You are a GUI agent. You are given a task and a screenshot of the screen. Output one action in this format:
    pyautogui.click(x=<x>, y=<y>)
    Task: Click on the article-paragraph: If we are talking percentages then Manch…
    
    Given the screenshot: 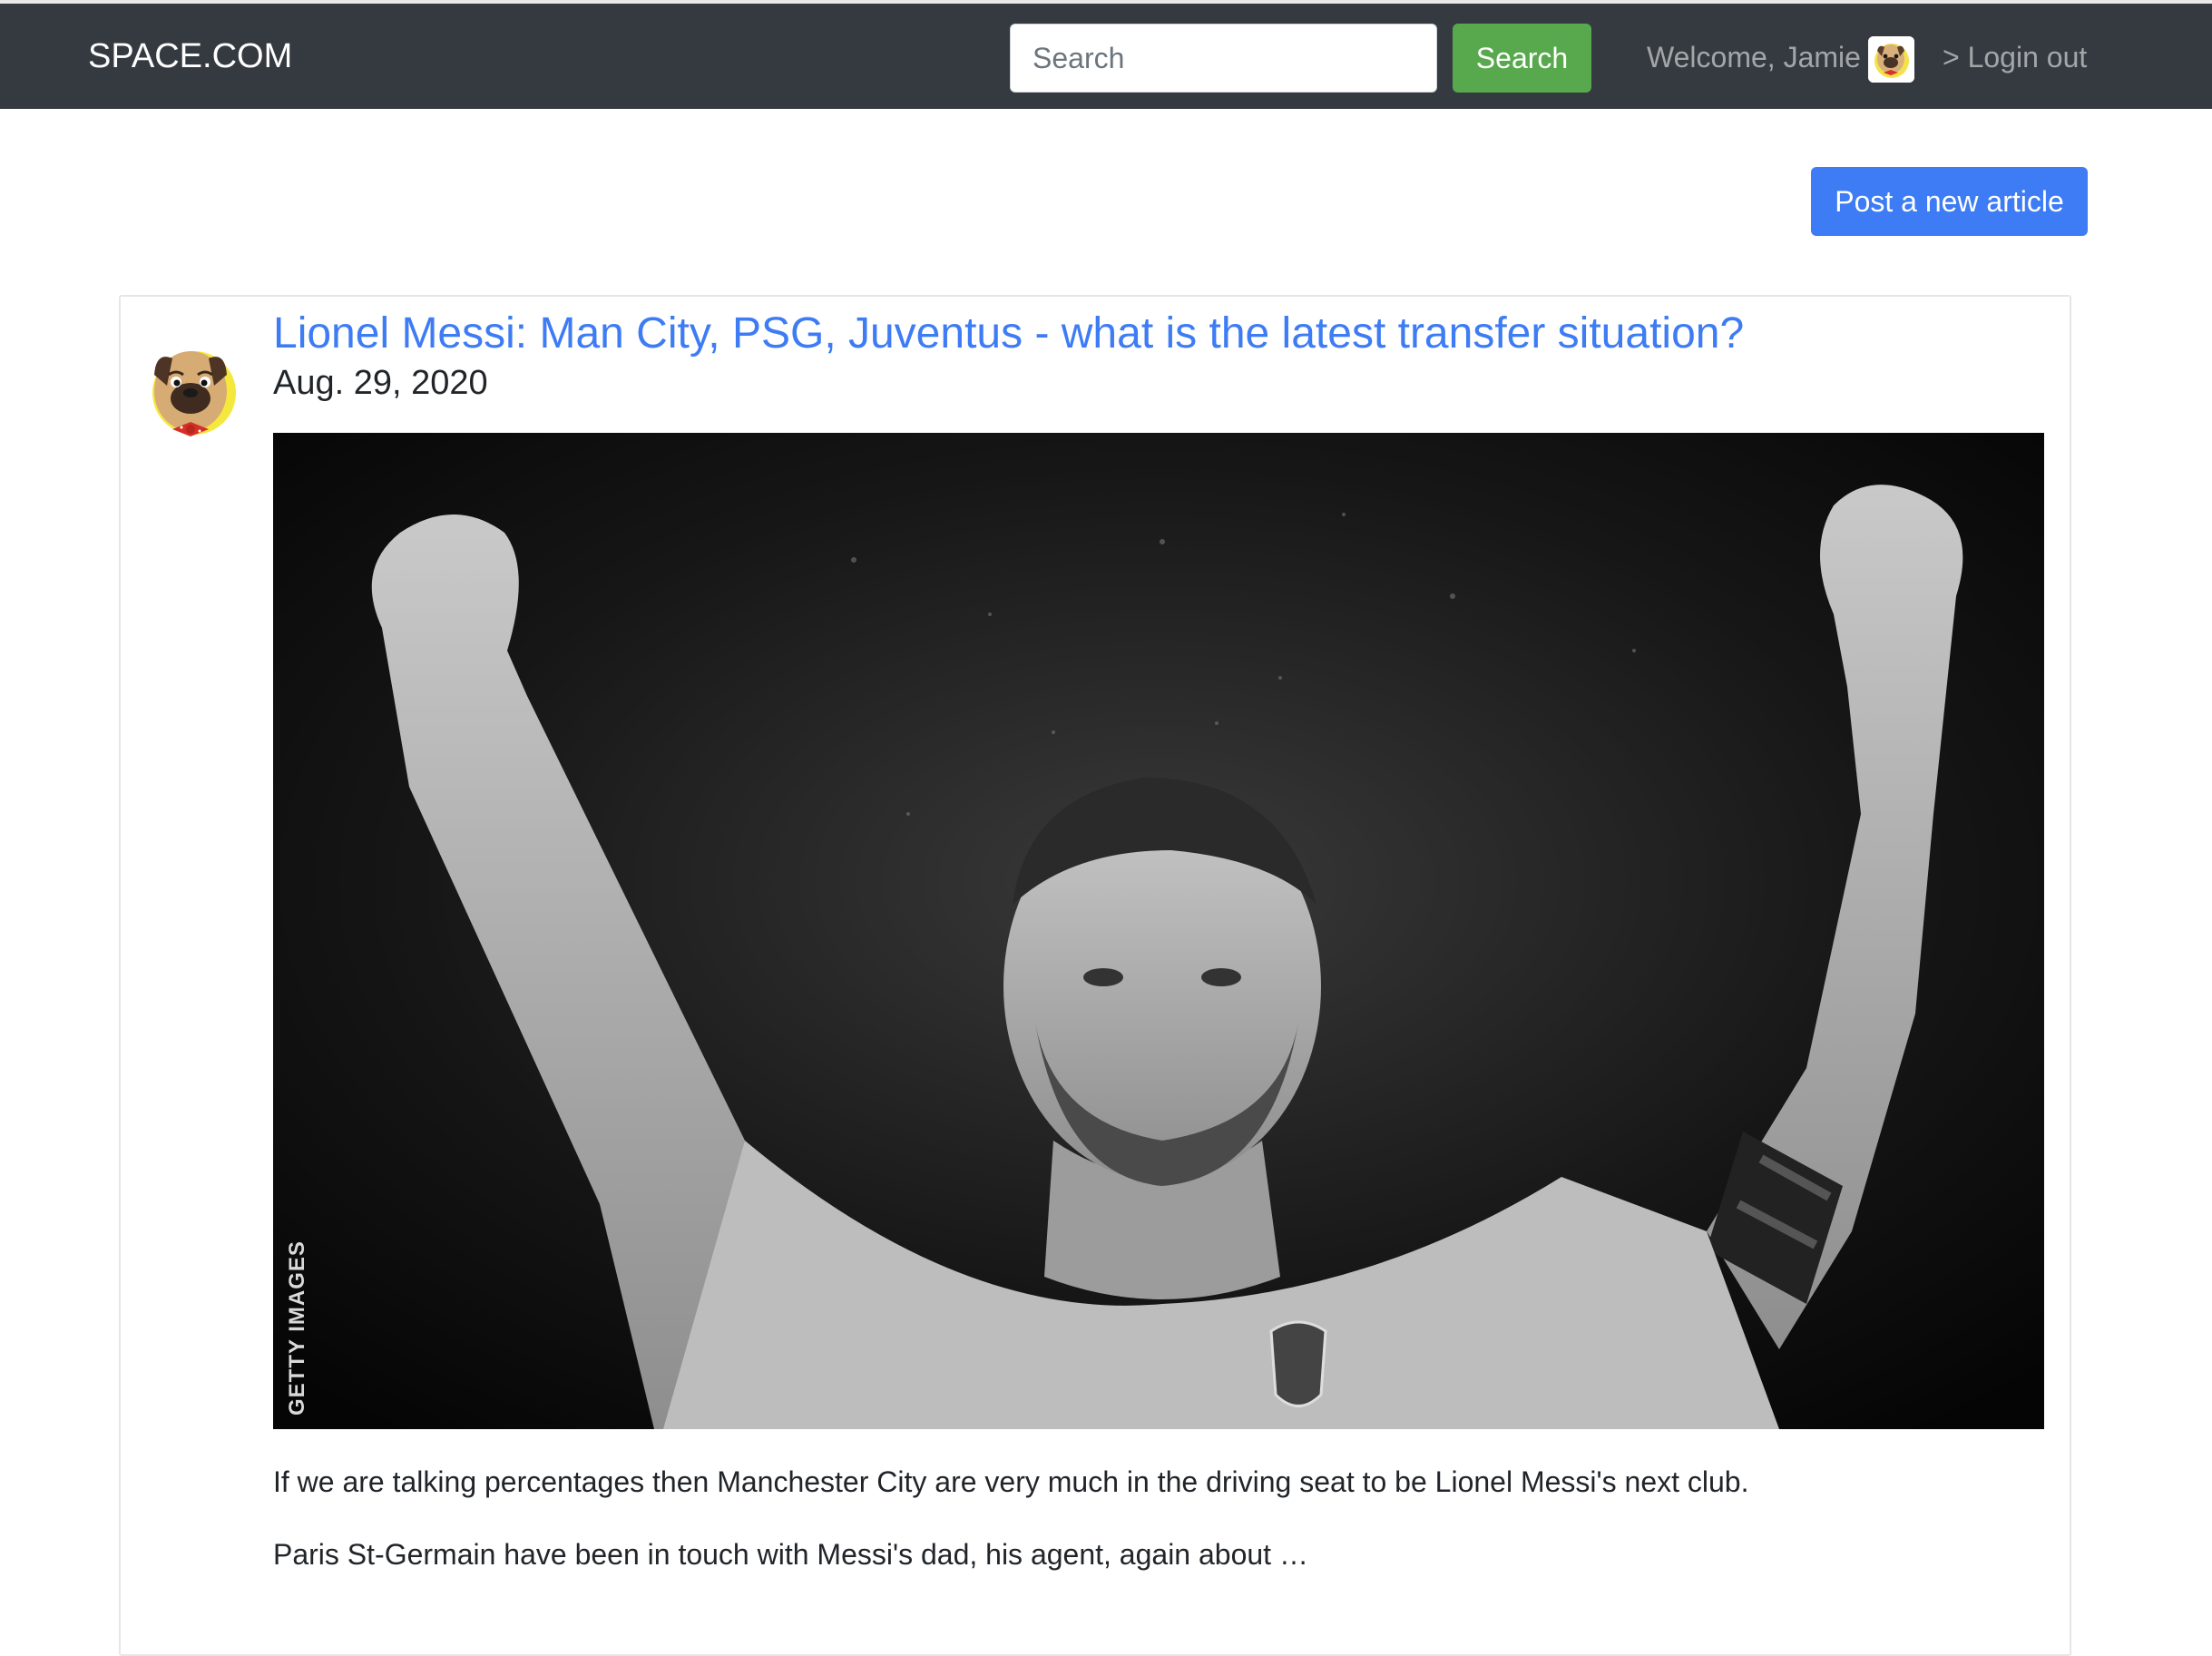 What is the action you would take?
    pyautogui.click(x=1011, y=1481)
    